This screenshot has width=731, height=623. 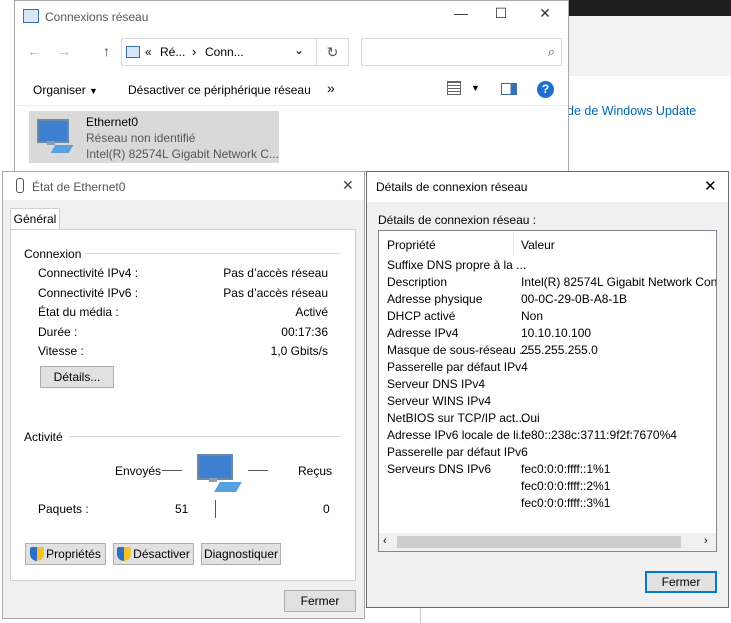 I want to click on forward-arrow-icon: →, so click(x=64, y=51).